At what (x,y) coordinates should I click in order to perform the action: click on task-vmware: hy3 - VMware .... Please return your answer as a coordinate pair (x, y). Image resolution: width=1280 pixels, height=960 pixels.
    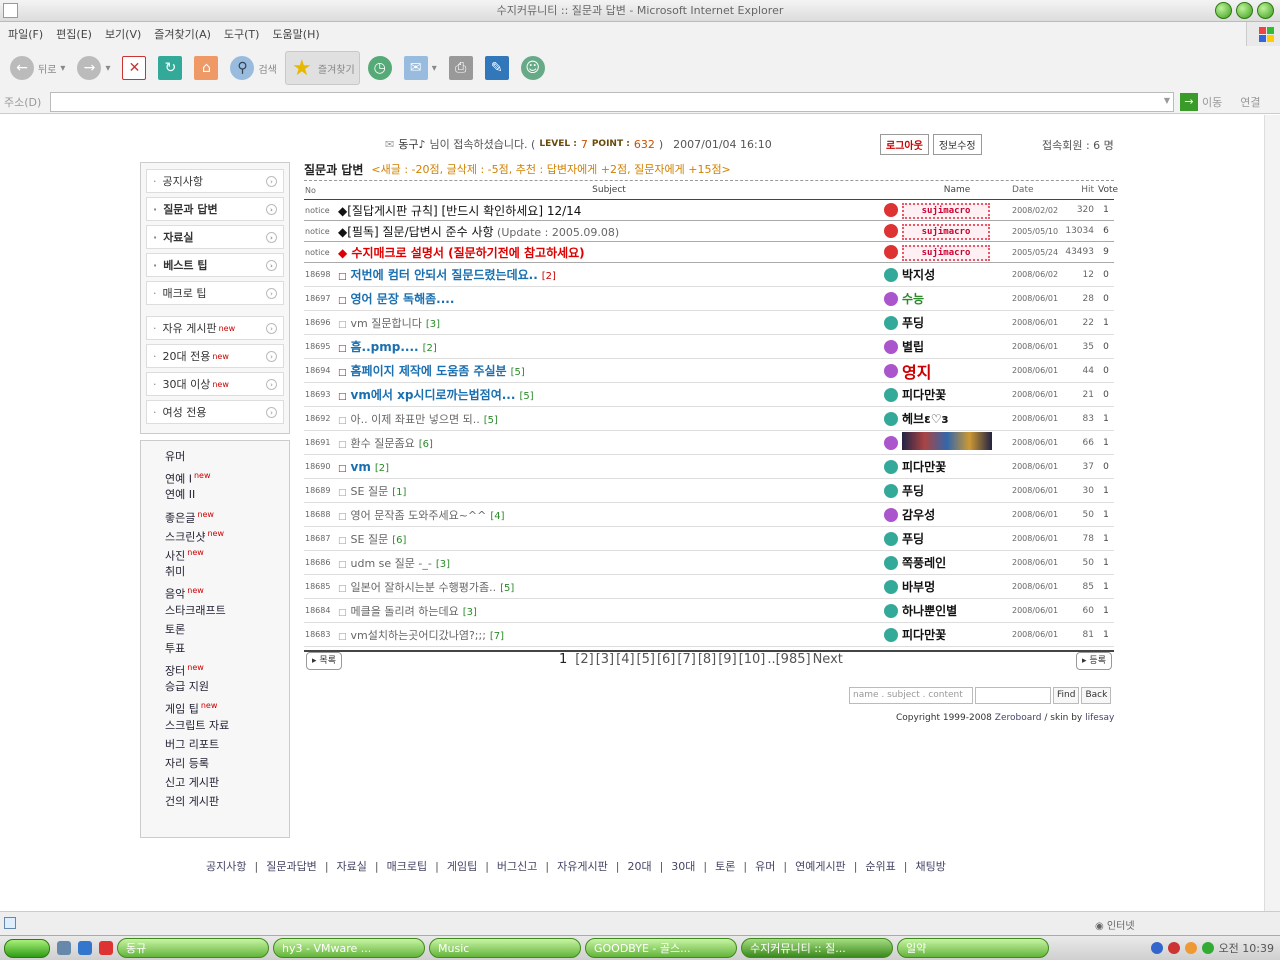
    Looking at the image, I should click on (349, 948).